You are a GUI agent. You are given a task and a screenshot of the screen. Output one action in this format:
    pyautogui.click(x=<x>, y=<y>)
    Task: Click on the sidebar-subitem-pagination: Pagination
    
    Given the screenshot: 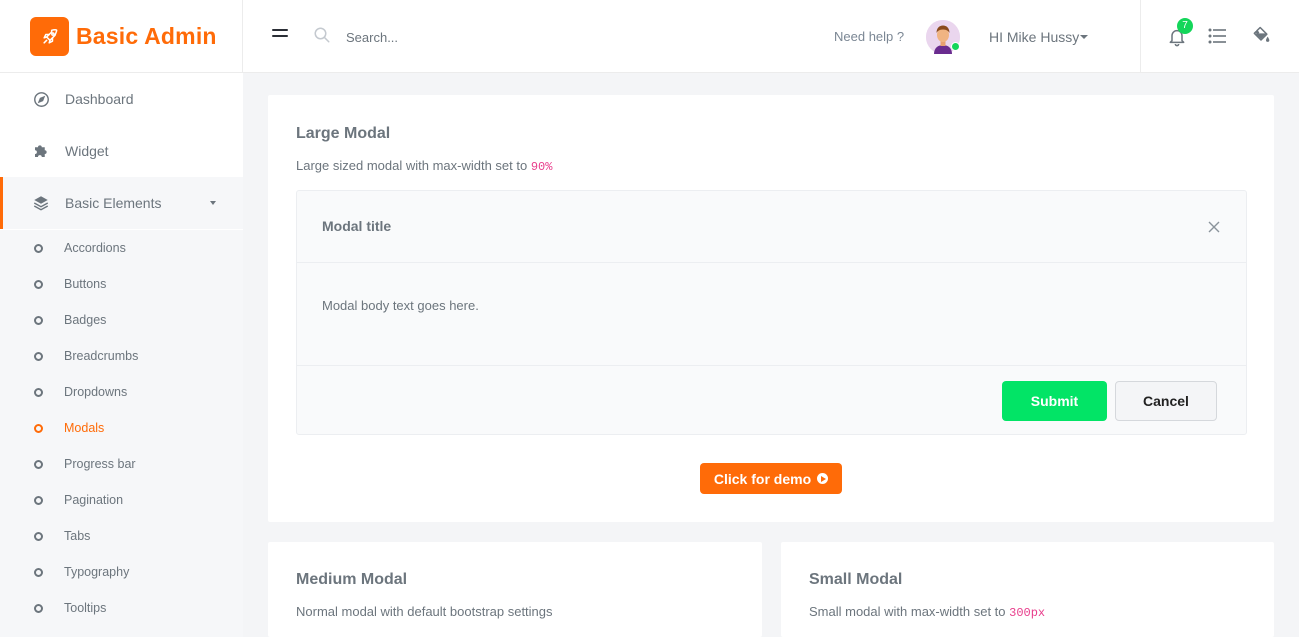 What is the action you would take?
    pyautogui.click(x=121, y=500)
    